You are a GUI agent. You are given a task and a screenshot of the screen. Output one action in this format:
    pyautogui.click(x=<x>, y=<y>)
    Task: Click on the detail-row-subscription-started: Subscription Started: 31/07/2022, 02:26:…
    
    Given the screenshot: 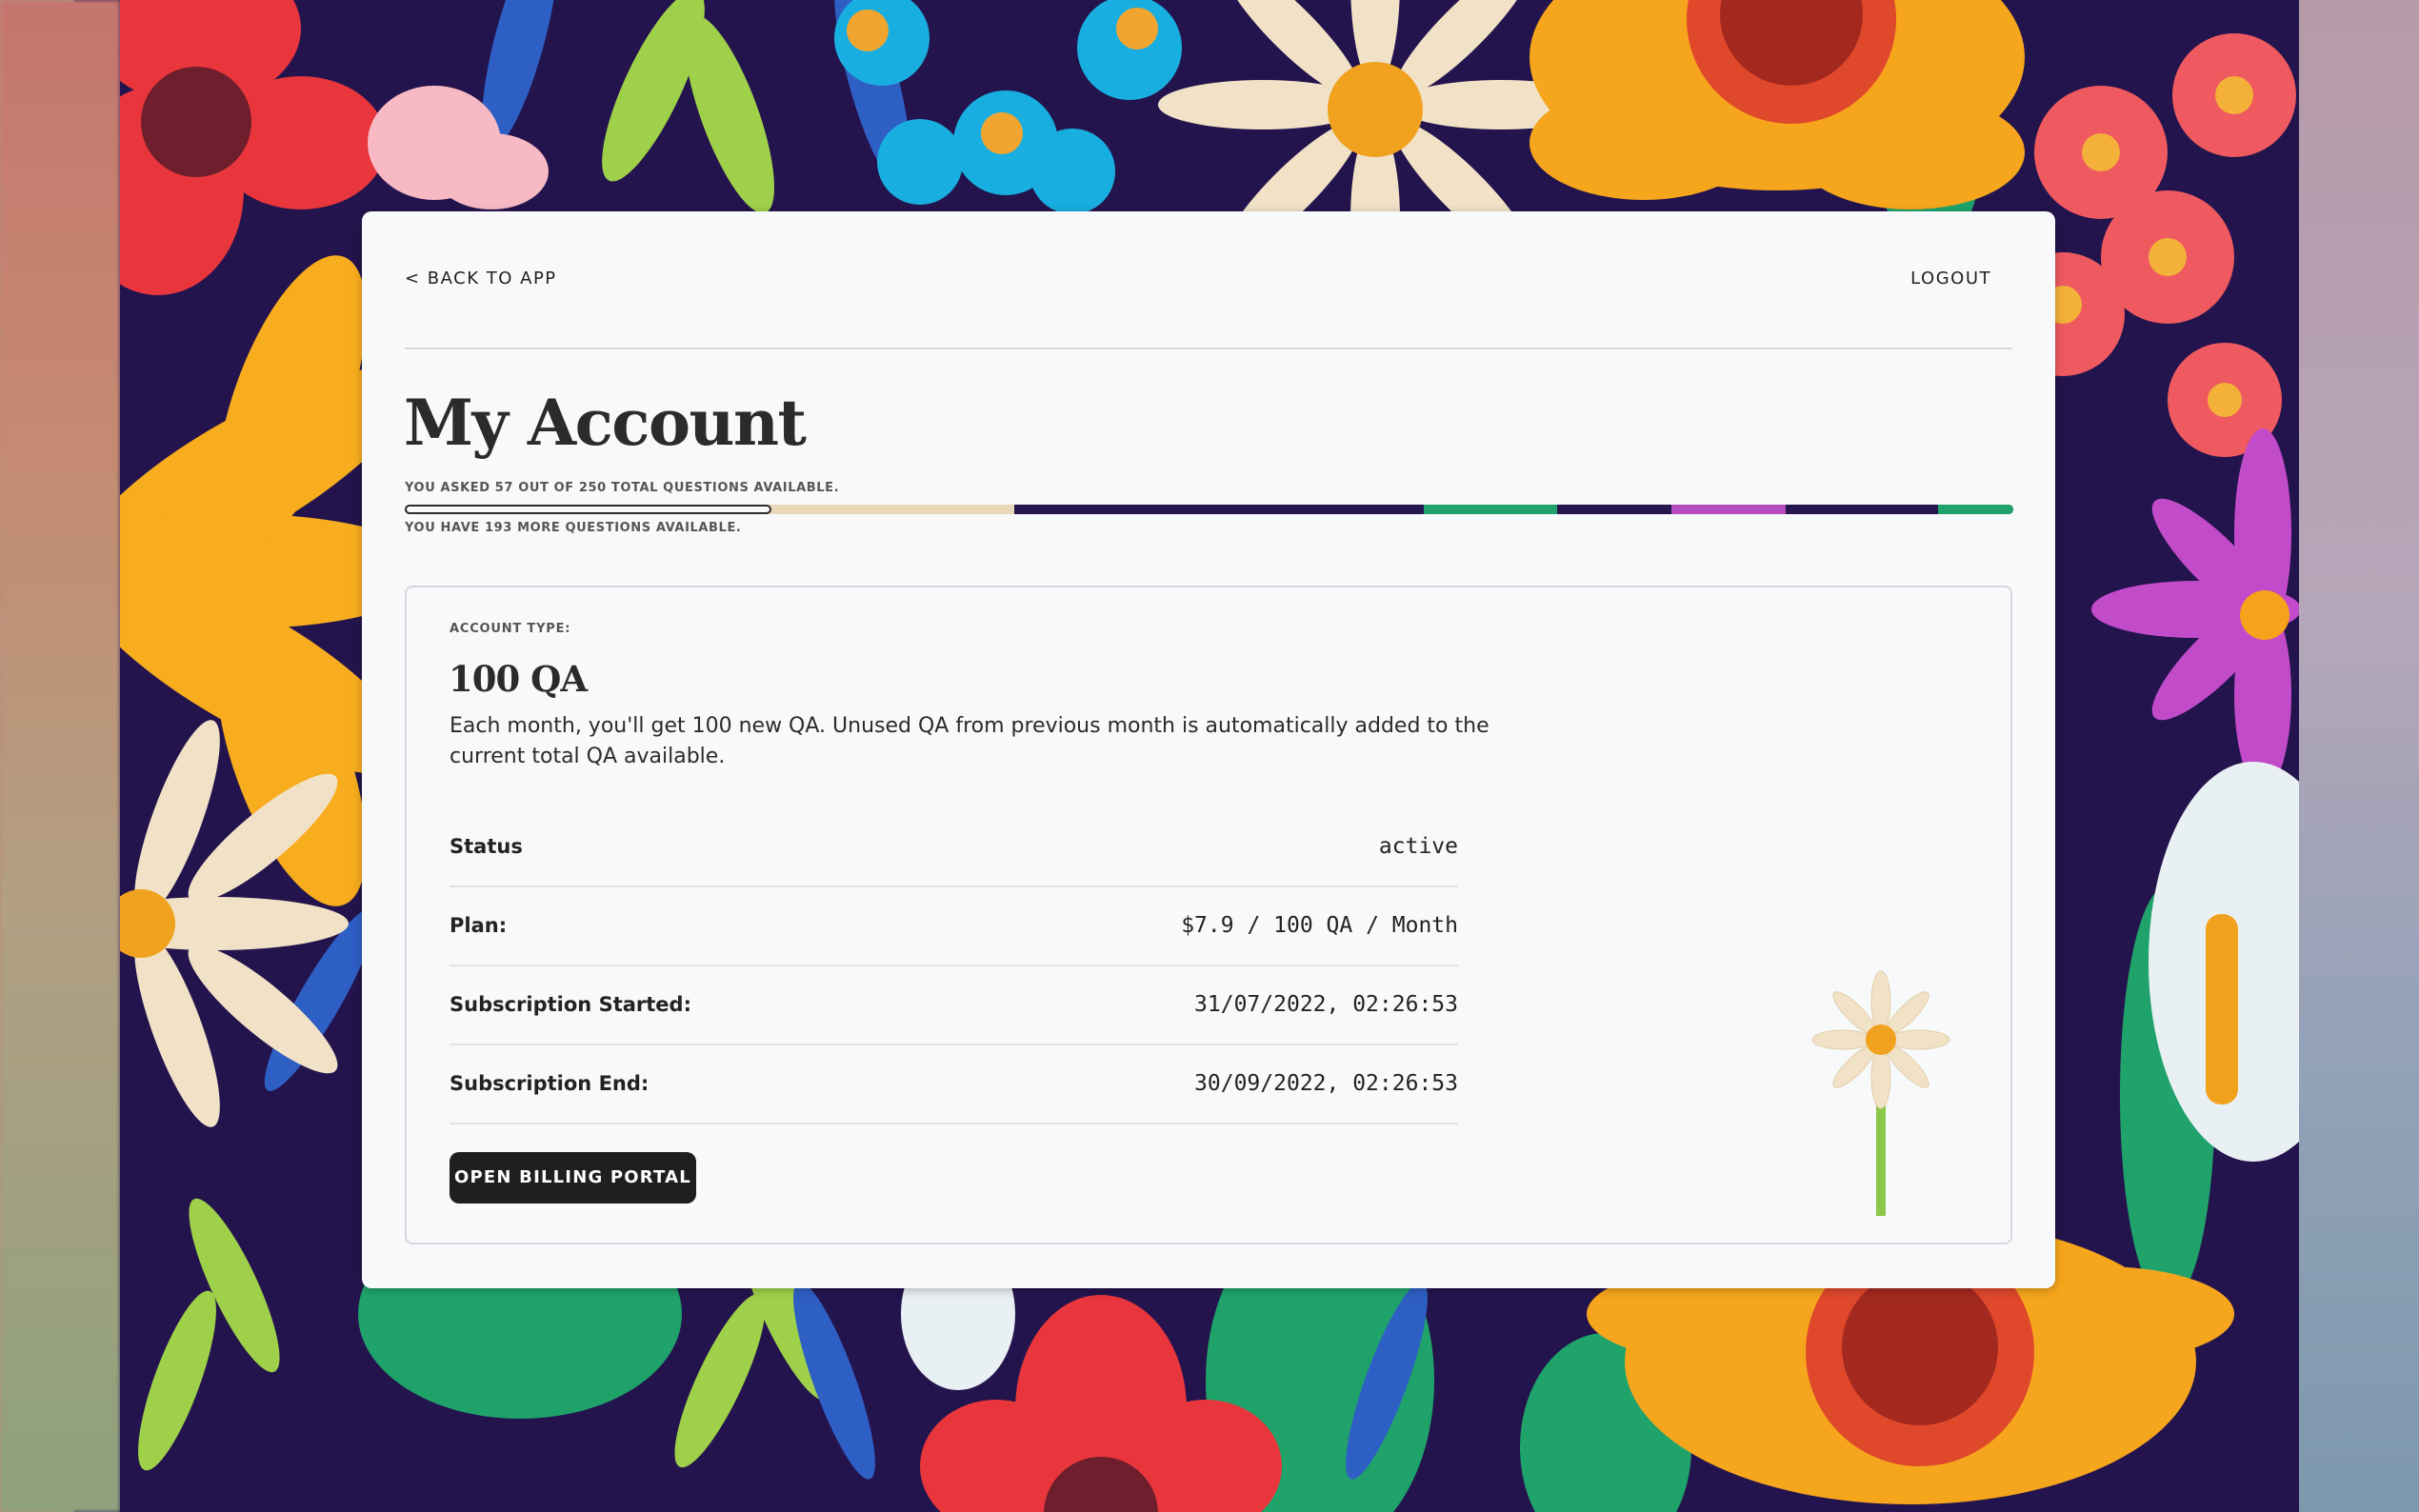 What is the action you would take?
    pyautogui.click(x=954, y=1005)
    